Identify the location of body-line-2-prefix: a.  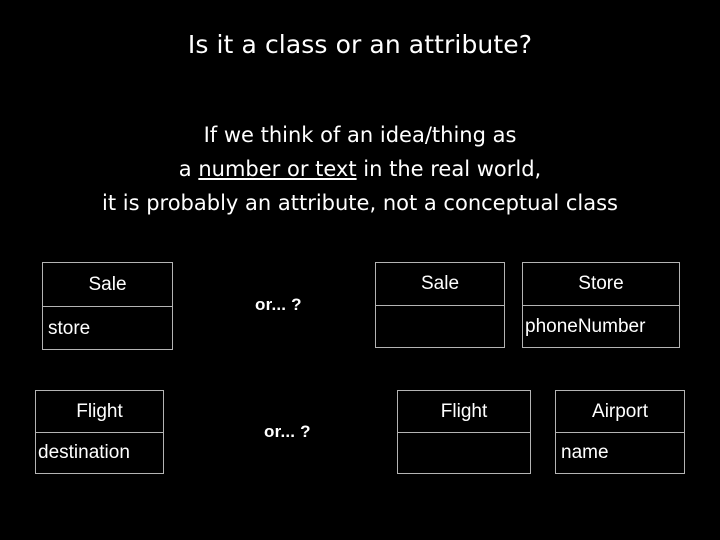
(188, 169).